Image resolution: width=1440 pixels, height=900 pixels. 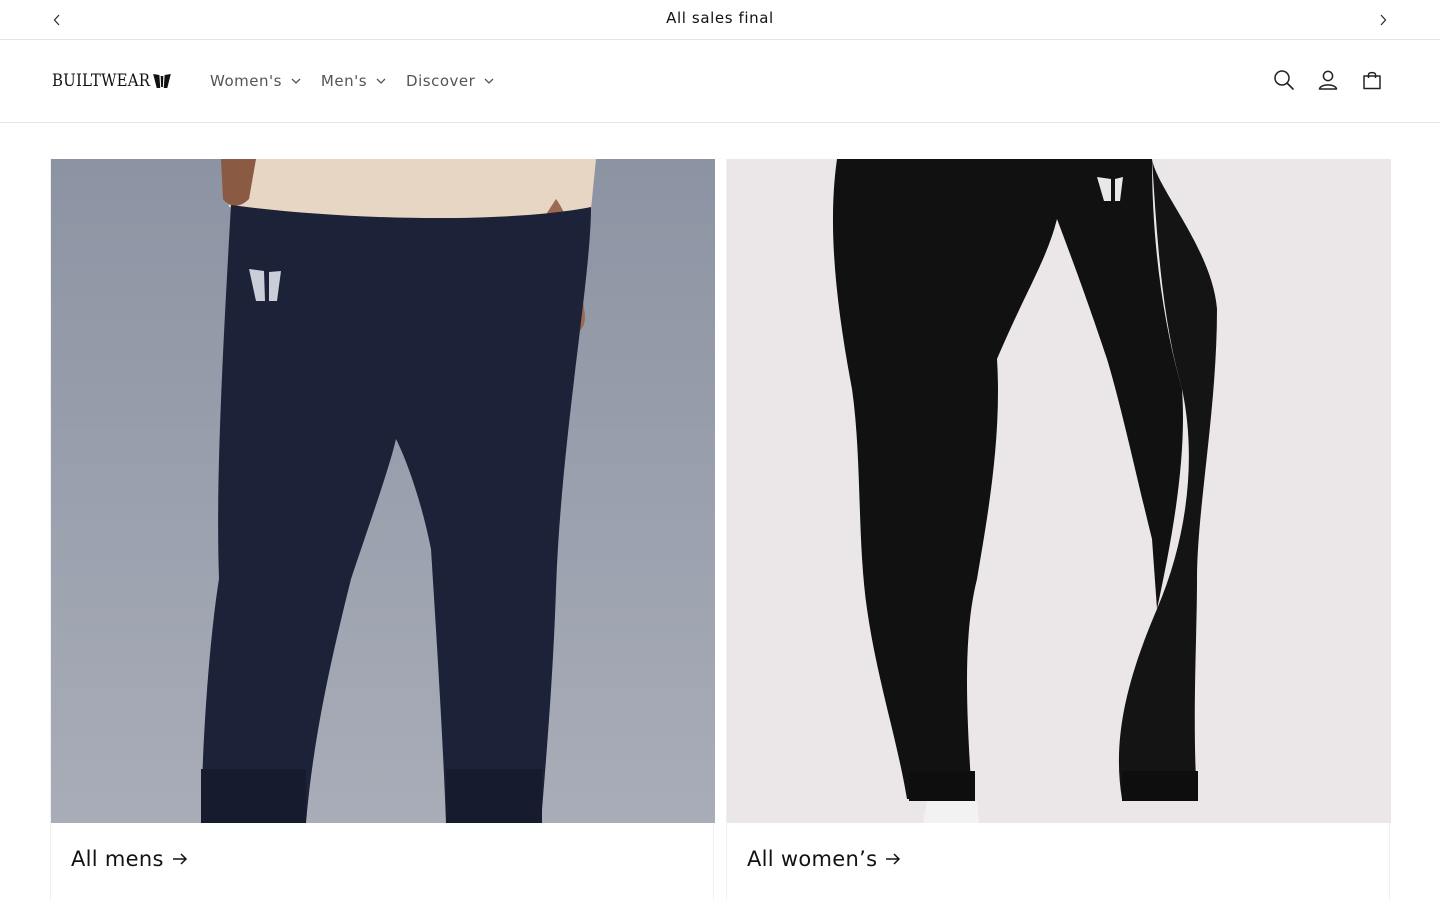 I want to click on logo-text: BUILTWEAR, so click(x=101, y=81).